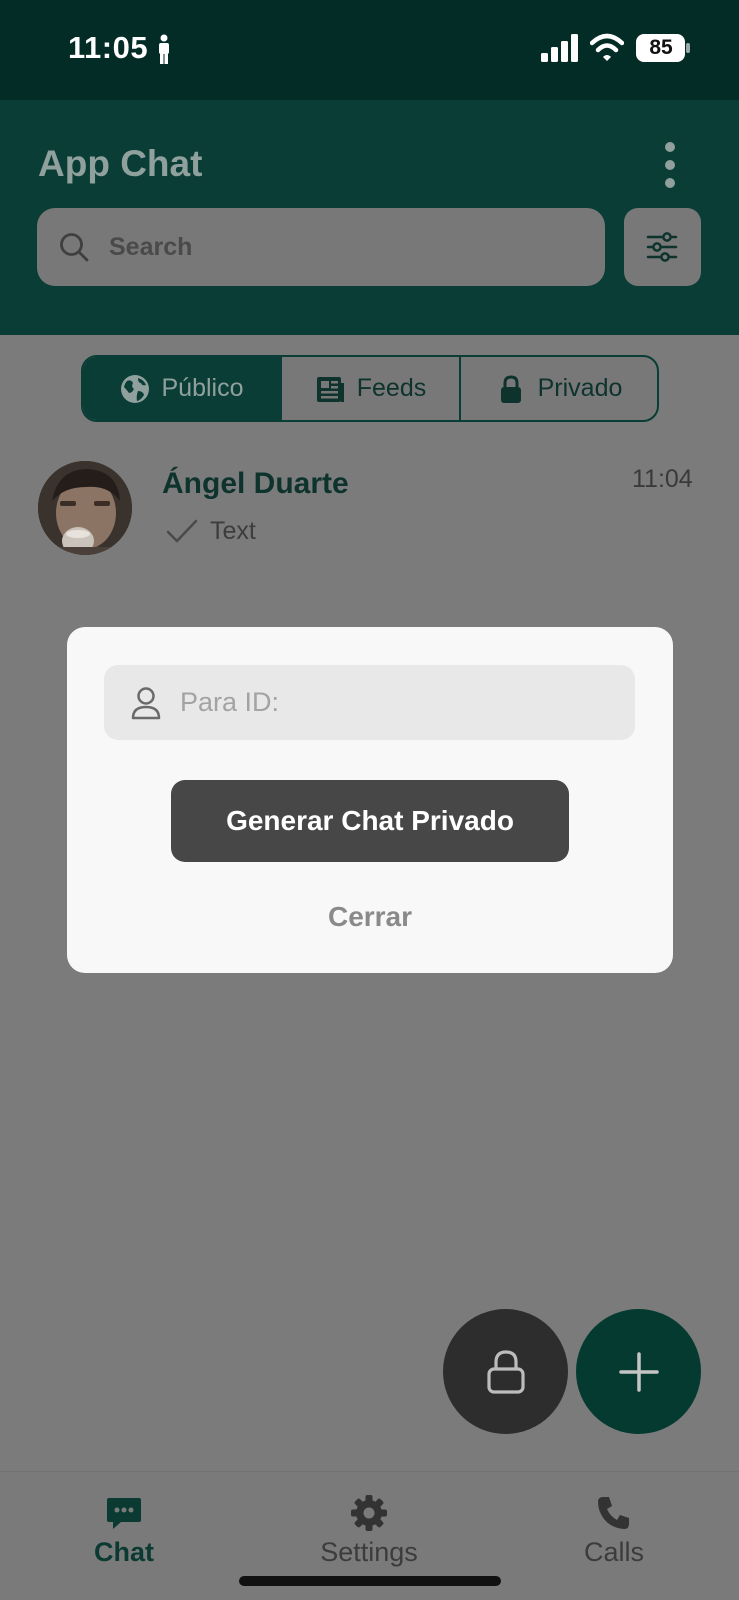 This screenshot has width=739, height=1600. Describe the element at coordinates (661, 47) in the screenshot. I see `battery-level: 85` at that location.